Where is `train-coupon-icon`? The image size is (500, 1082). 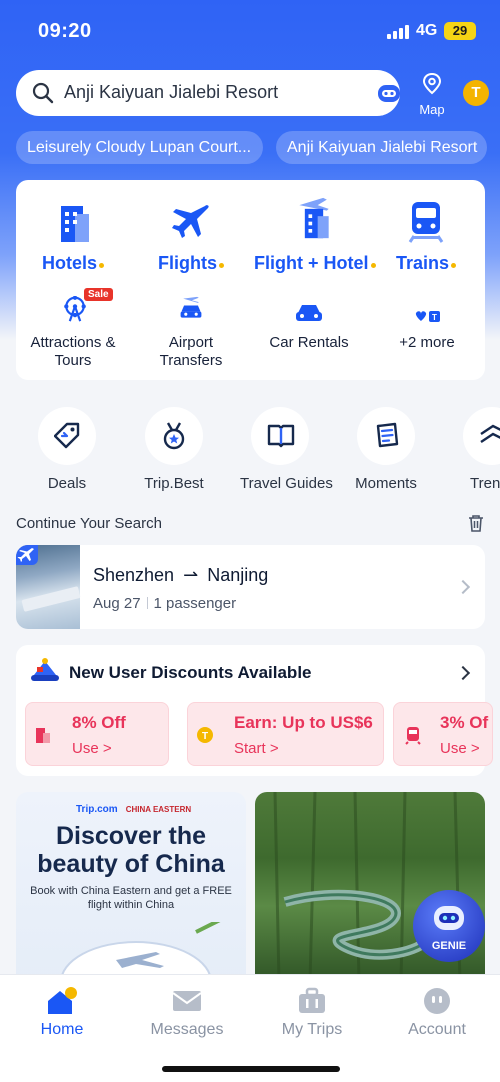
train-coupon-icon is located at coordinates (413, 736).